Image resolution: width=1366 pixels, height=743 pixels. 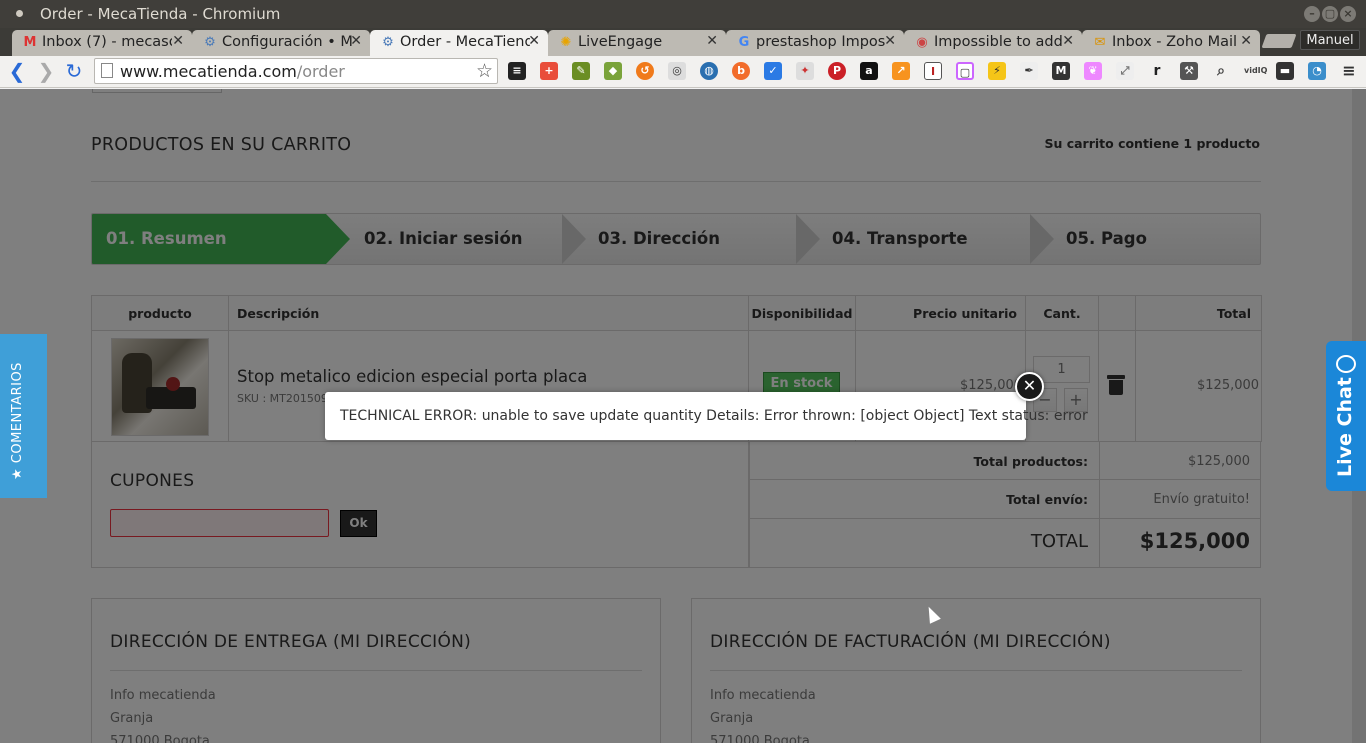 I want to click on tab-impossible: ◉ Impossible to add ✕, so click(x=993, y=43).